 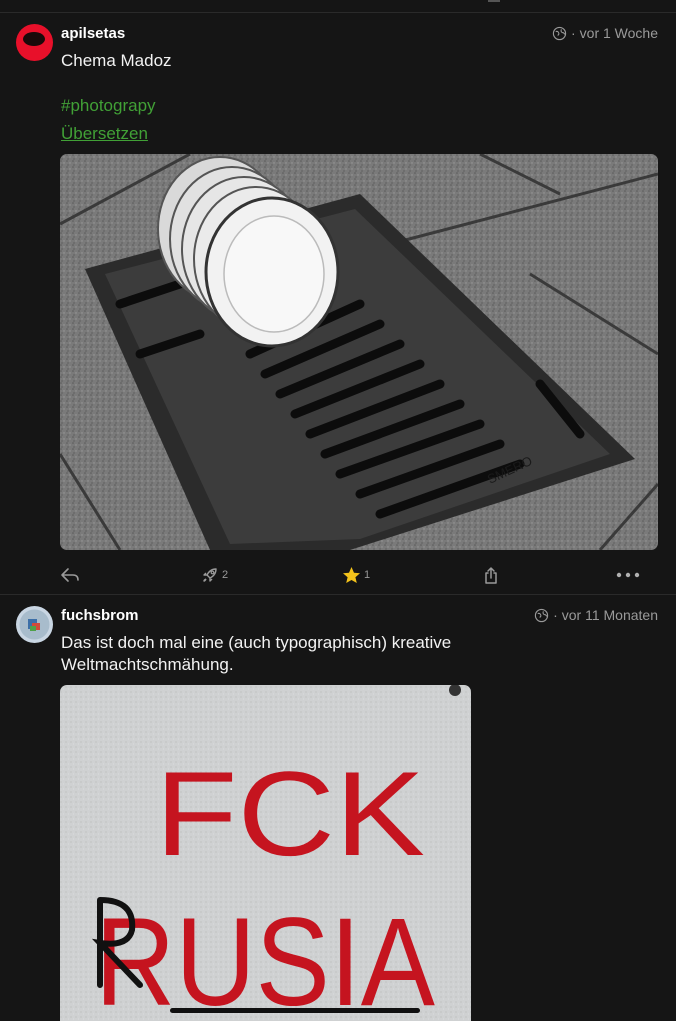 I want to click on translate-link: Übersetzen, so click(x=104, y=134).